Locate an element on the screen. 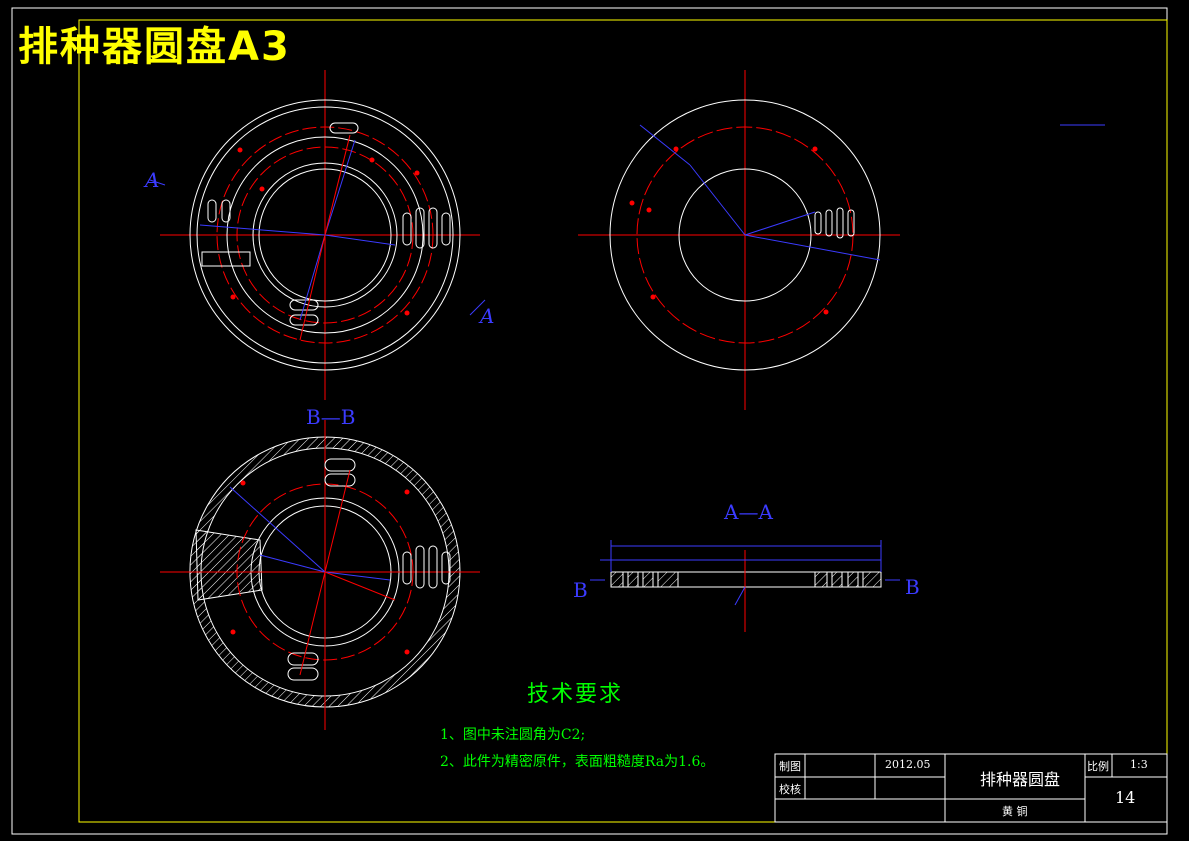  top-left-view is located at coordinates (317, 235).